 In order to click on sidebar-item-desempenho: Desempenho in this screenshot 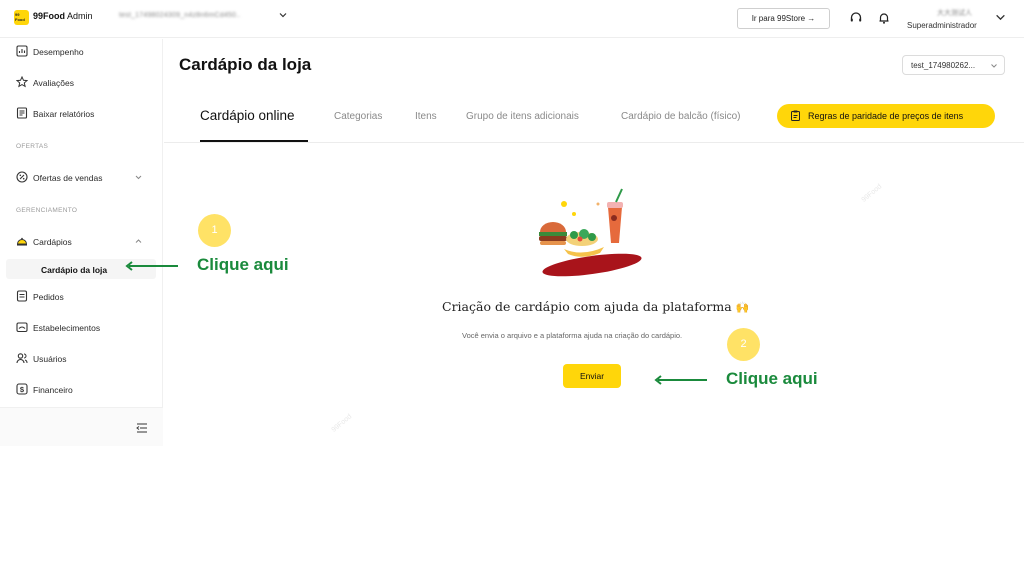, I will do `click(81, 52)`.